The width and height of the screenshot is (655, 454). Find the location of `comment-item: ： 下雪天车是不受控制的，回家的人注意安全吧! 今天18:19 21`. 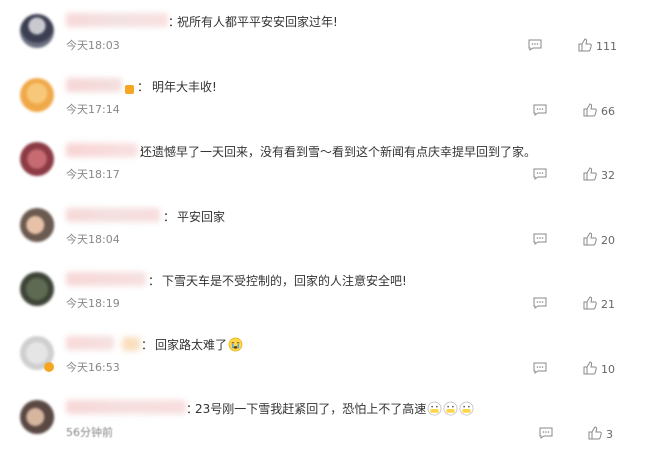

comment-item: ： 下雪天车是不受控制的，回家的人注意安全吧! 今天18:19 21 is located at coordinates (327, 288).